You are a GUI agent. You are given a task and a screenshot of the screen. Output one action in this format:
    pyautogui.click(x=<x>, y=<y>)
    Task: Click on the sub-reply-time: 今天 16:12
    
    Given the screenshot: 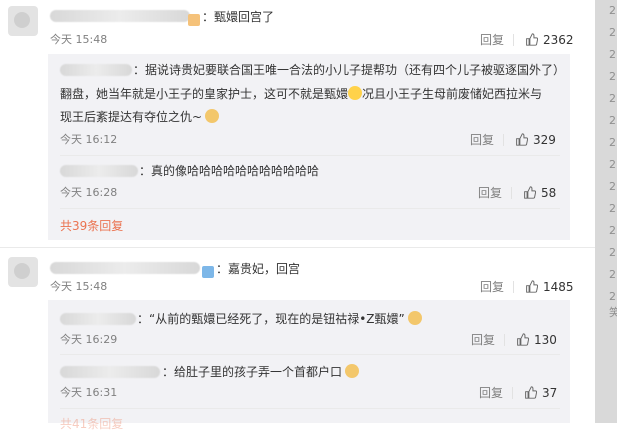 What is the action you would take?
    pyautogui.click(x=89, y=139)
    